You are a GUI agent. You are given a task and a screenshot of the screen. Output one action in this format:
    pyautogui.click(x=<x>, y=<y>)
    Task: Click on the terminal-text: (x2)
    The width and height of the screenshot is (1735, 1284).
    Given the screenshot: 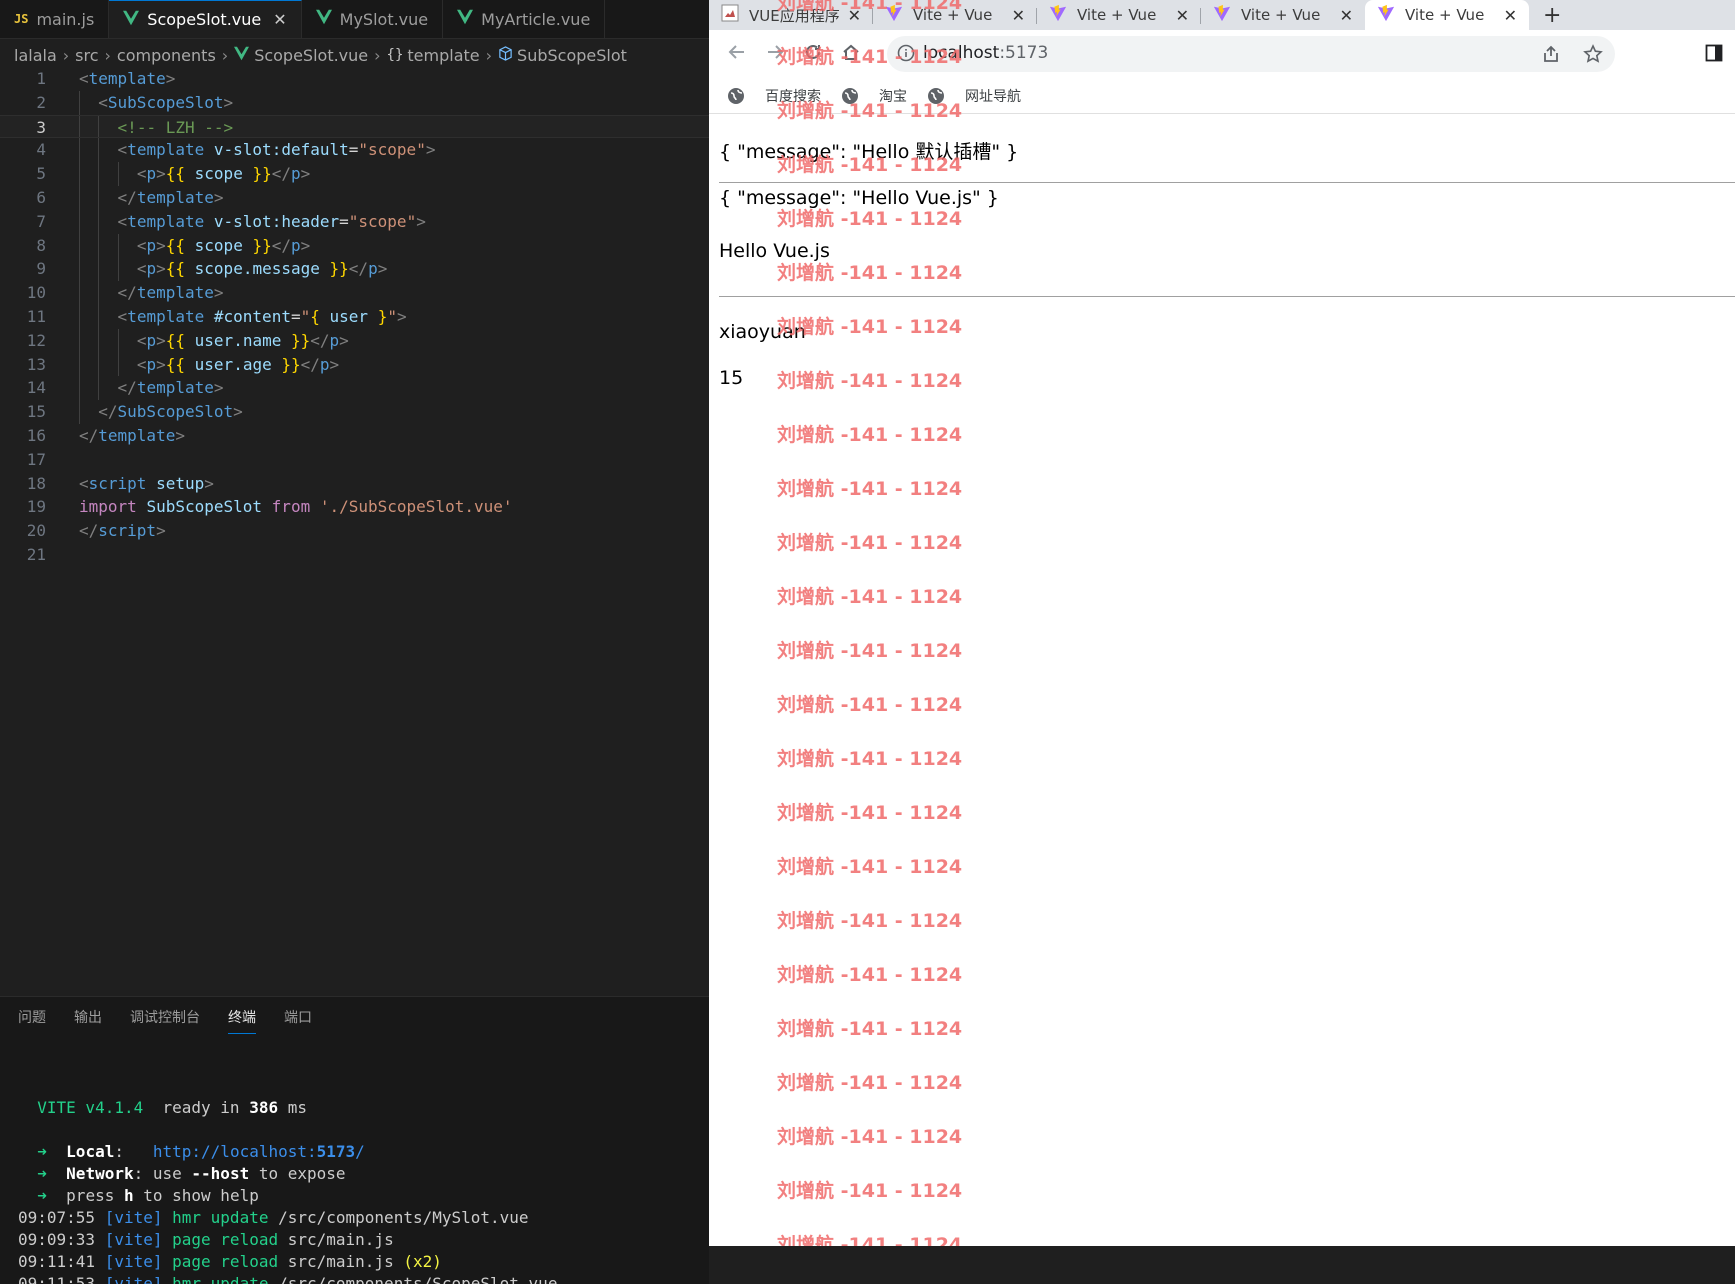 What is the action you would take?
    pyautogui.click(x=422, y=1261)
    